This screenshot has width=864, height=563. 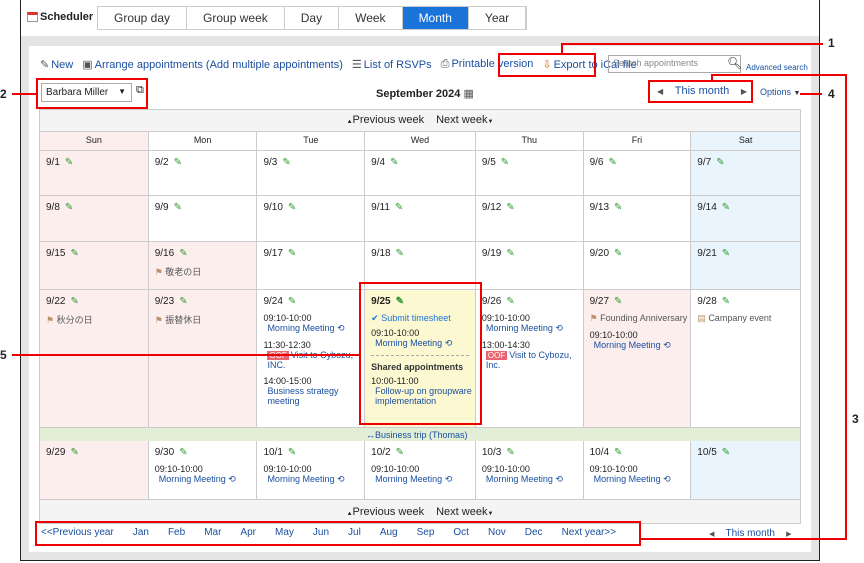 I want to click on day-cell: 9/3 ✎, so click(x=311, y=173).